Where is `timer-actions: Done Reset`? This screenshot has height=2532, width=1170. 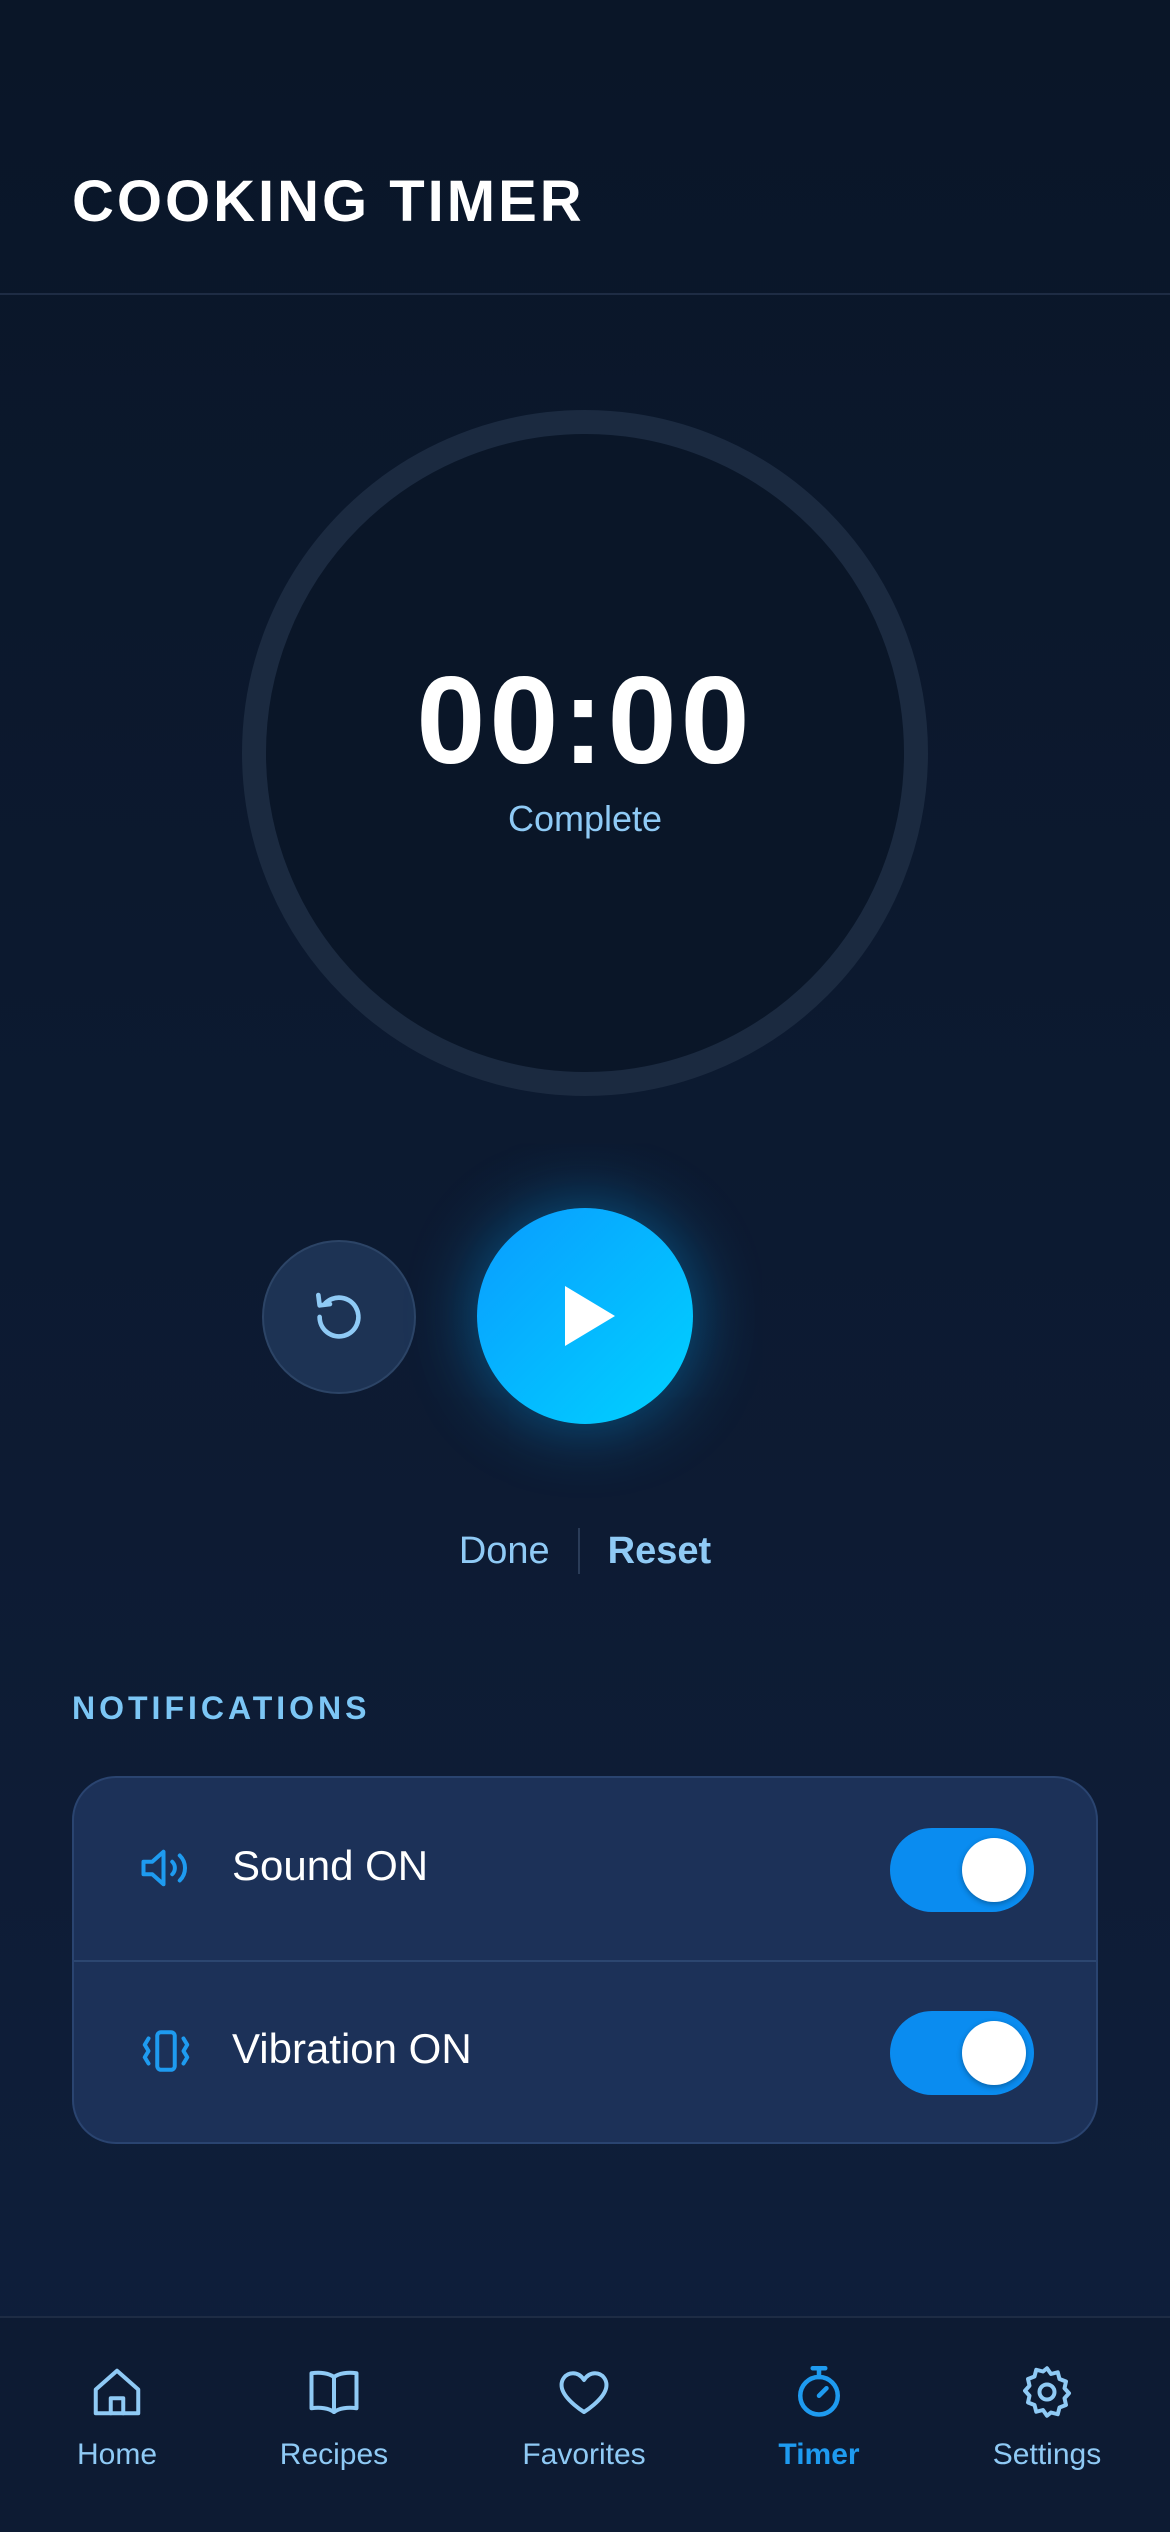 timer-actions: Done Reset is located at coordinates (585, 1551).